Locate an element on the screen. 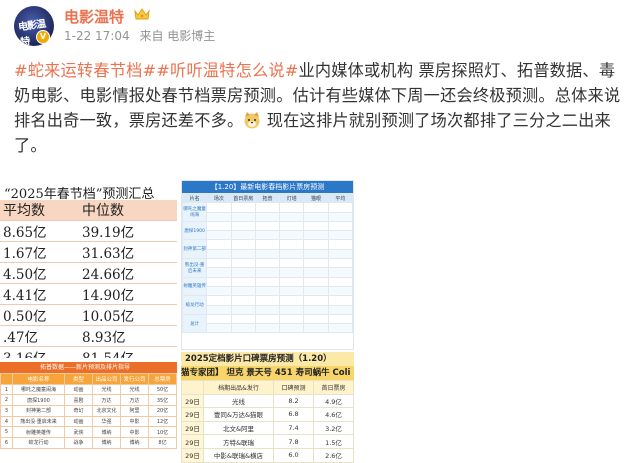 Image resolution: width=640 pixels, height=463 pixels. table-row: 29日 方特&联瑞 7.8 1.5亿 is located at coordinates (267, 441).